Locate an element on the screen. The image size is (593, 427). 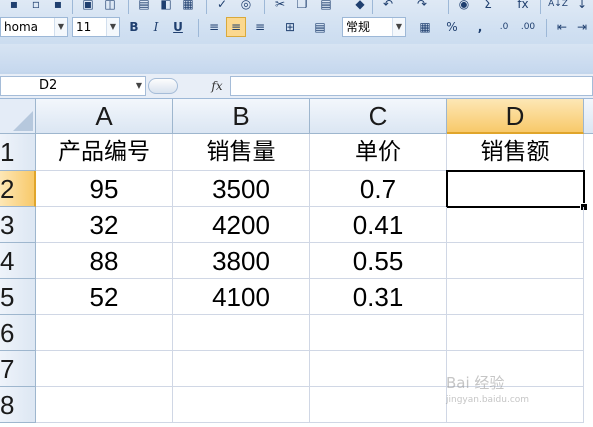
row-header-2: 2 is located at coordinates (18, 189).